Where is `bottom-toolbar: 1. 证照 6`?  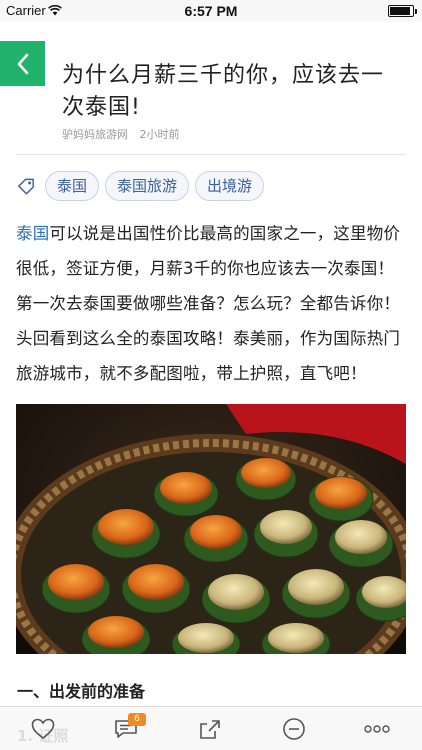
bottom-toolbar: 1. 证照 6 is located at coordinates (211, 728).